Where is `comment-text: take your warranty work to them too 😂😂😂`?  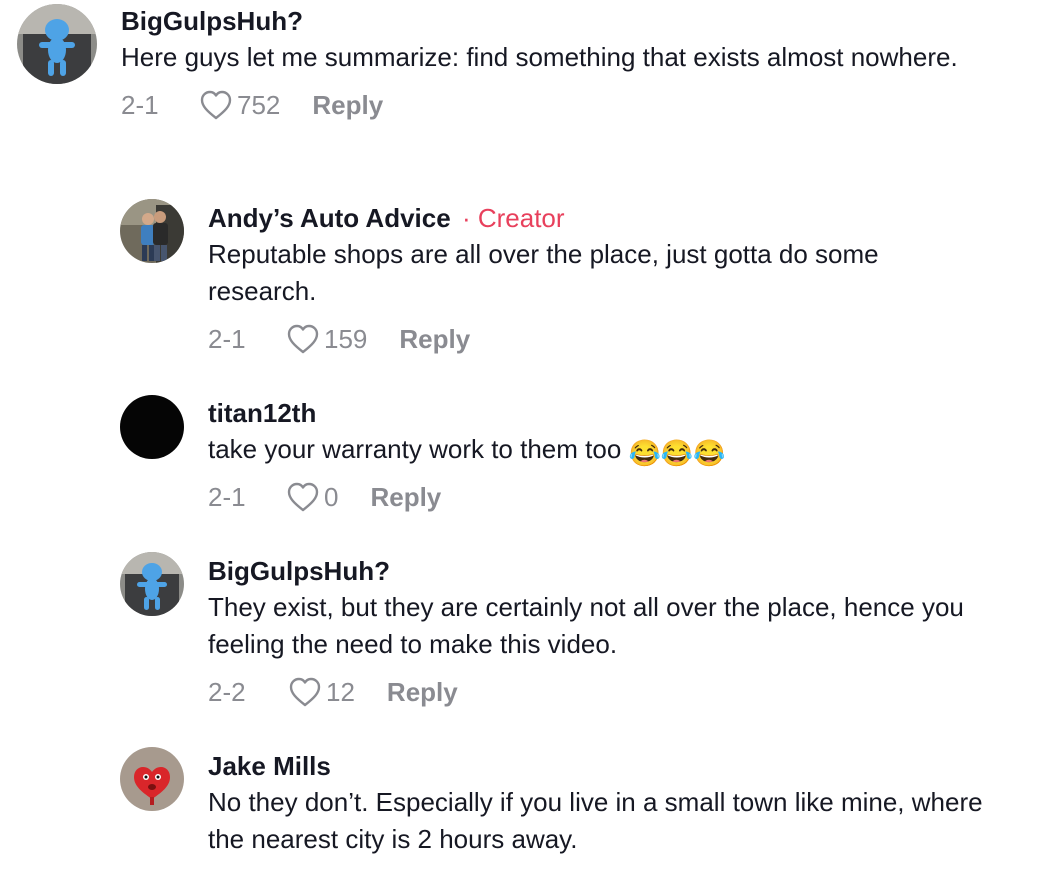 comment-text: take your warranty work to them too 😂😂😂 is located at coordinates (618, 451).